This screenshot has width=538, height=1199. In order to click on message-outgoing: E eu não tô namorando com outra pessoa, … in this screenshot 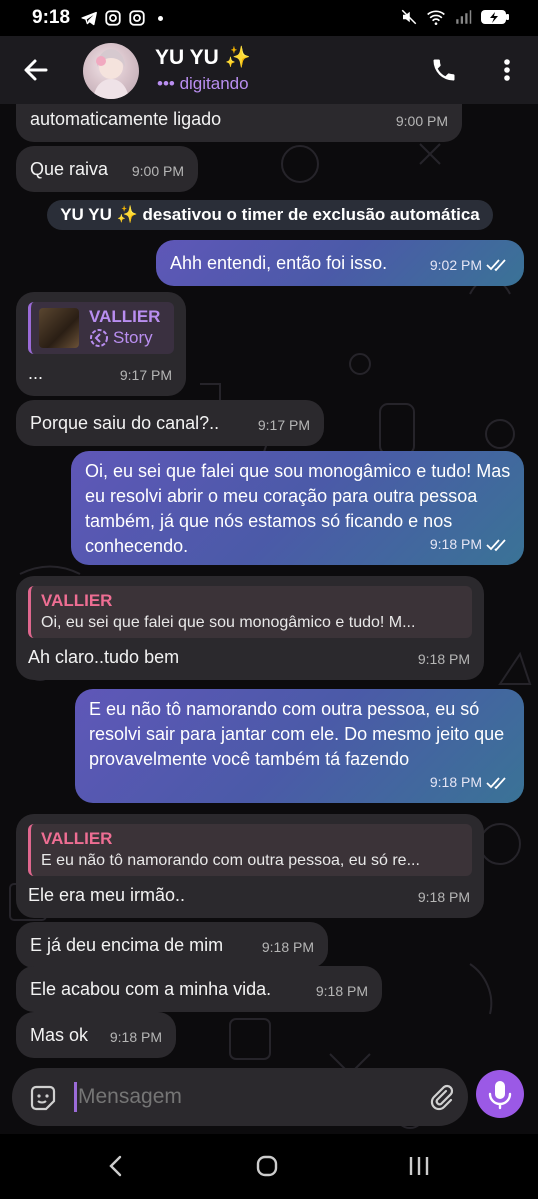, I will do `click(299, 746)`.